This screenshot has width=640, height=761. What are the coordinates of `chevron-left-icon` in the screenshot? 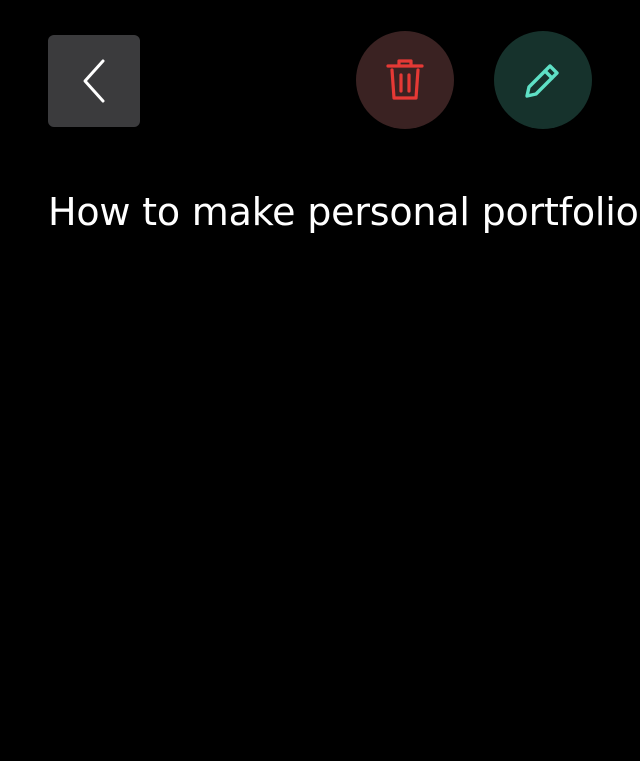 It's located at (94, 81).